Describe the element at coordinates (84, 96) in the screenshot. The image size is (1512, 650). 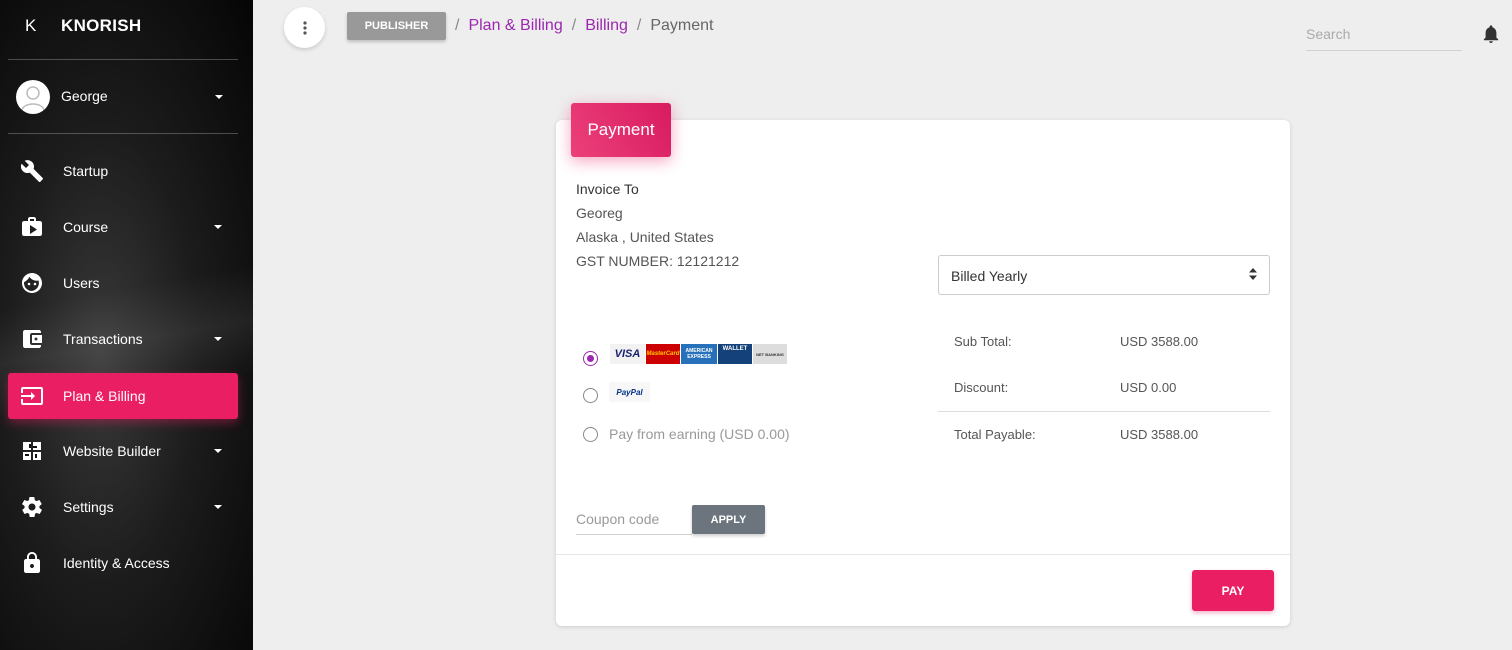
I see `user-name: George` at that location.